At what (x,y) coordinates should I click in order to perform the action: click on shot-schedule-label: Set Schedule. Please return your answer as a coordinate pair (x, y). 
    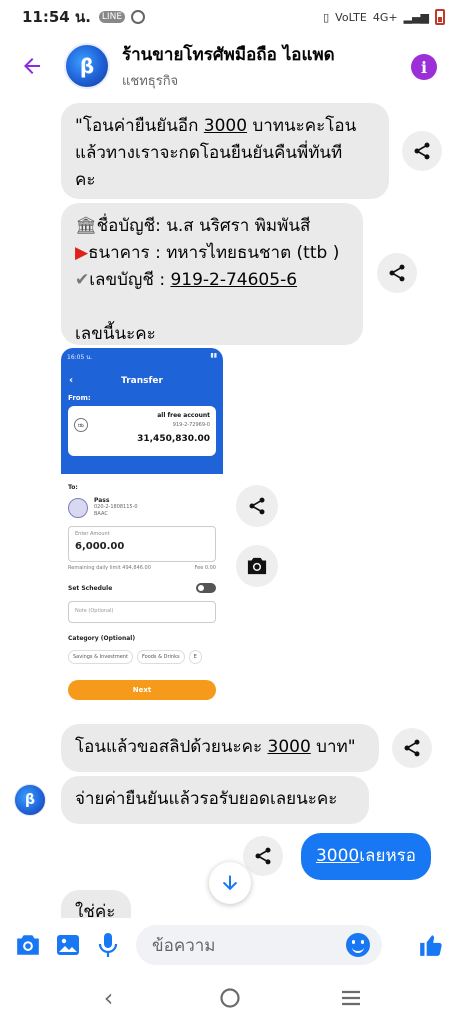
    Looking at the image, I should click on (90, 588).